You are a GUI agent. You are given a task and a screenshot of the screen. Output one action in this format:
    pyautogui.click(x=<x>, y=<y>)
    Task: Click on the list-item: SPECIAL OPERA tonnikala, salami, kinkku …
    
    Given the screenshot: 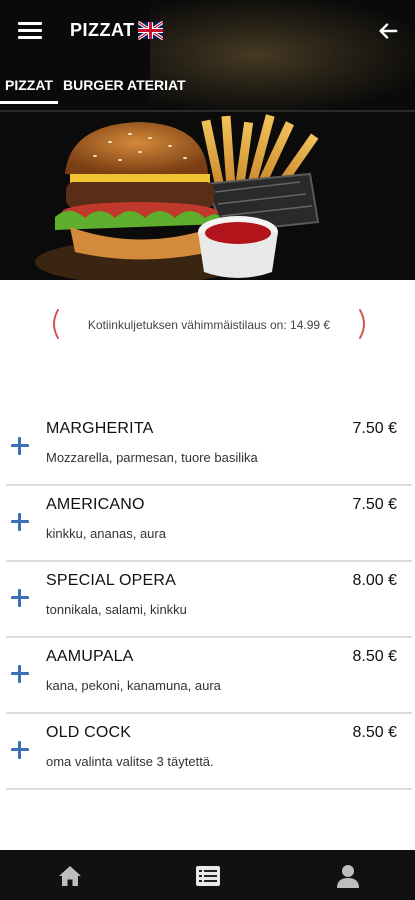 What is the action you would take?
    pyautogui.click(x=209, y=600)
    